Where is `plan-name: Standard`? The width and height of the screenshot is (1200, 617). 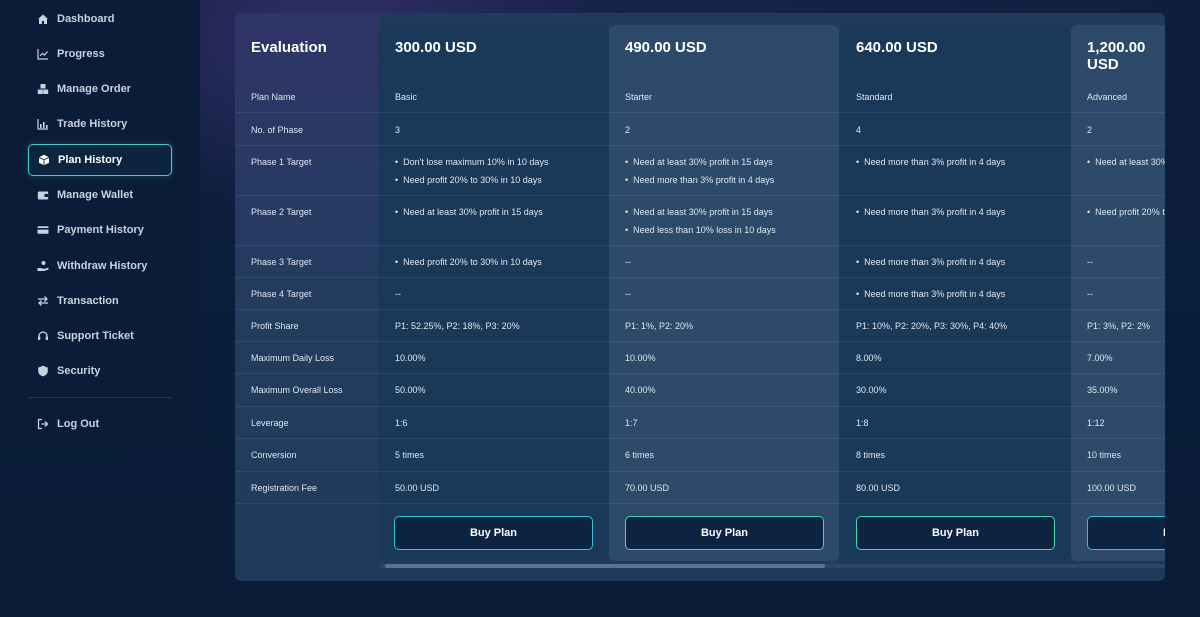
plan-name: Standard is located at coordinates (874, 97).